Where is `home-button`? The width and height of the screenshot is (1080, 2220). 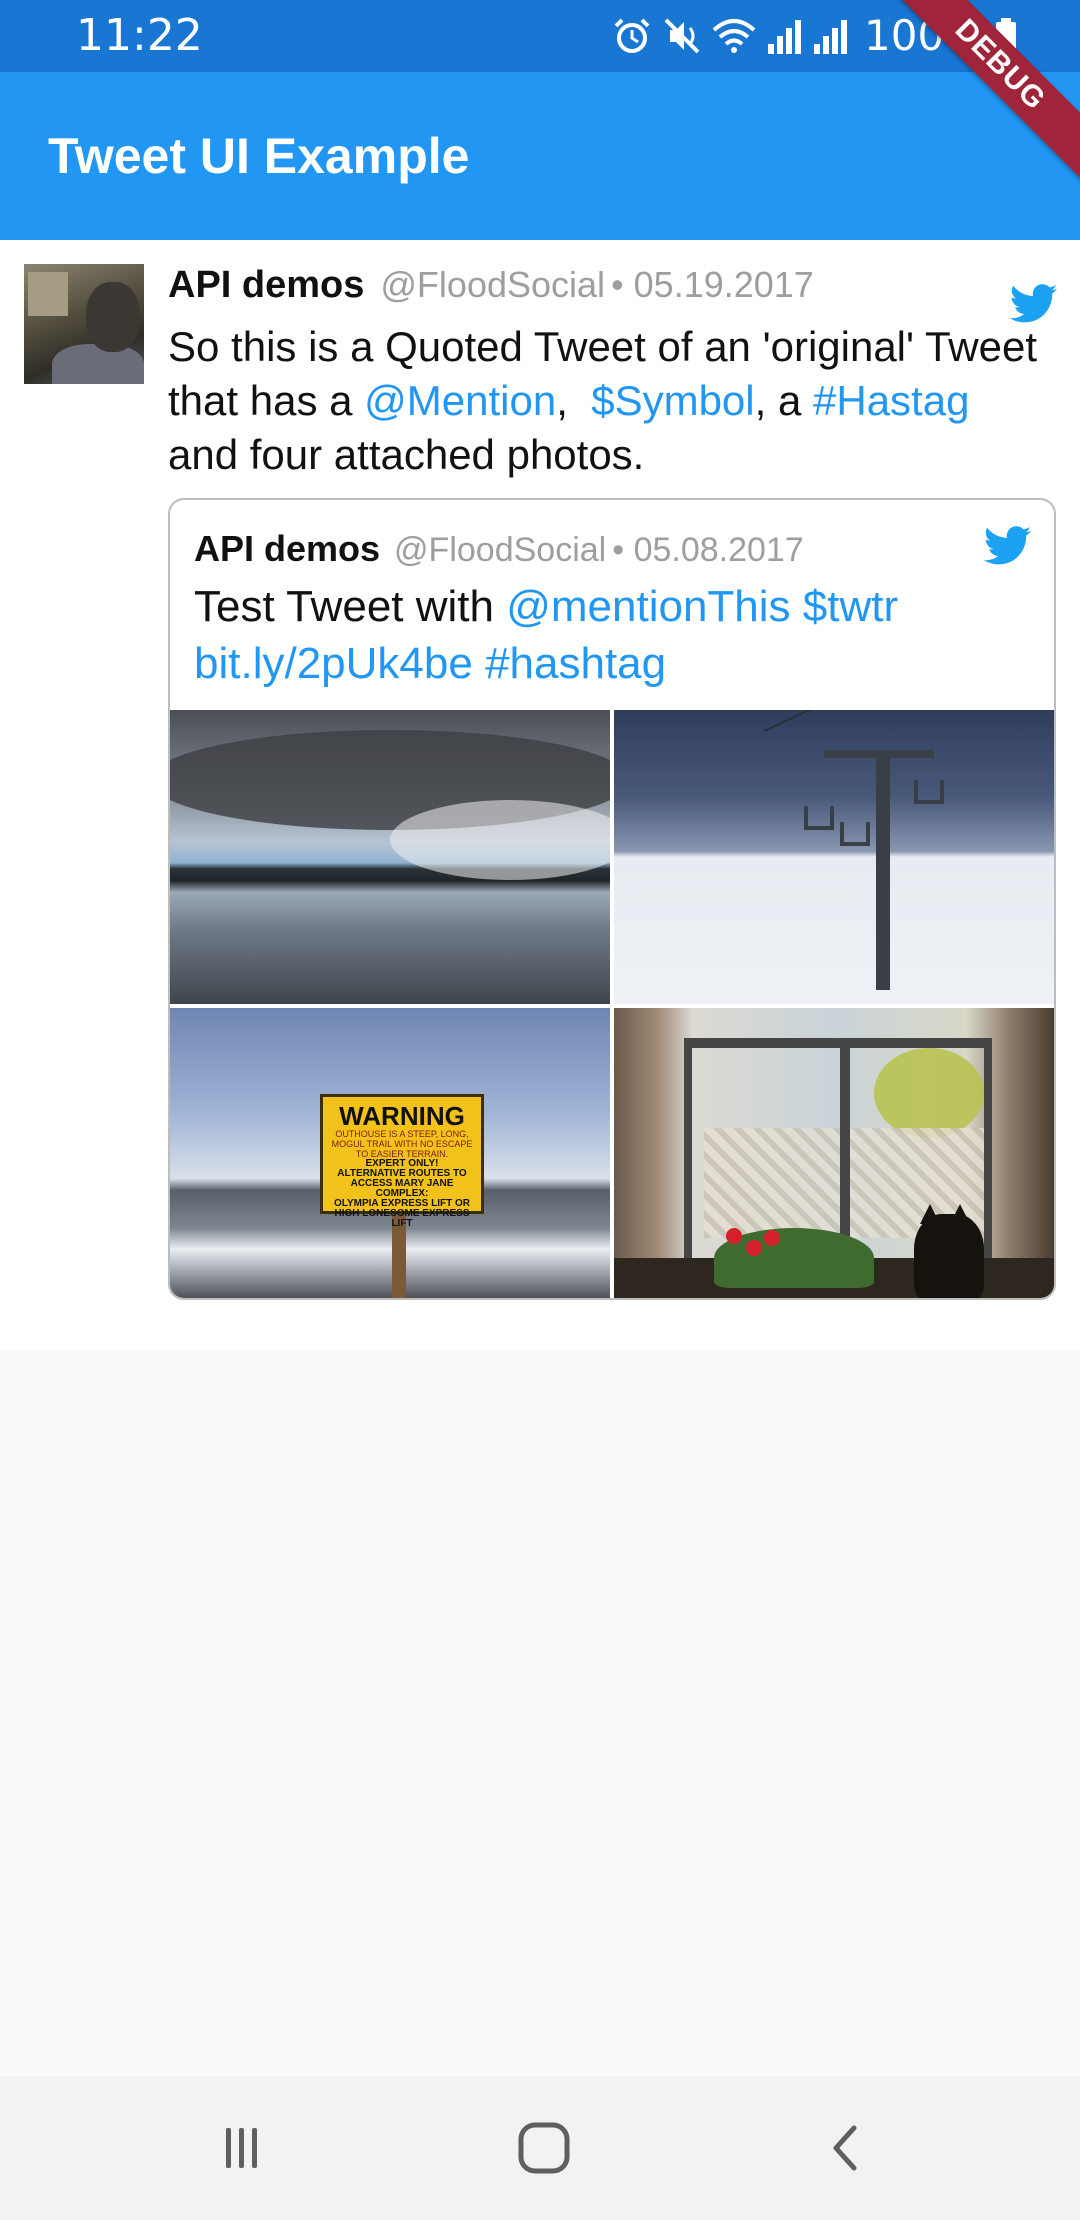
home-button is located at coordinates (544, 2148).